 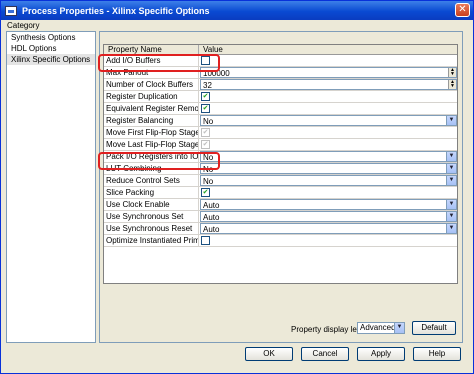 I want to click on display-level-select: Advanced ▼, so click(x=381, y=328).